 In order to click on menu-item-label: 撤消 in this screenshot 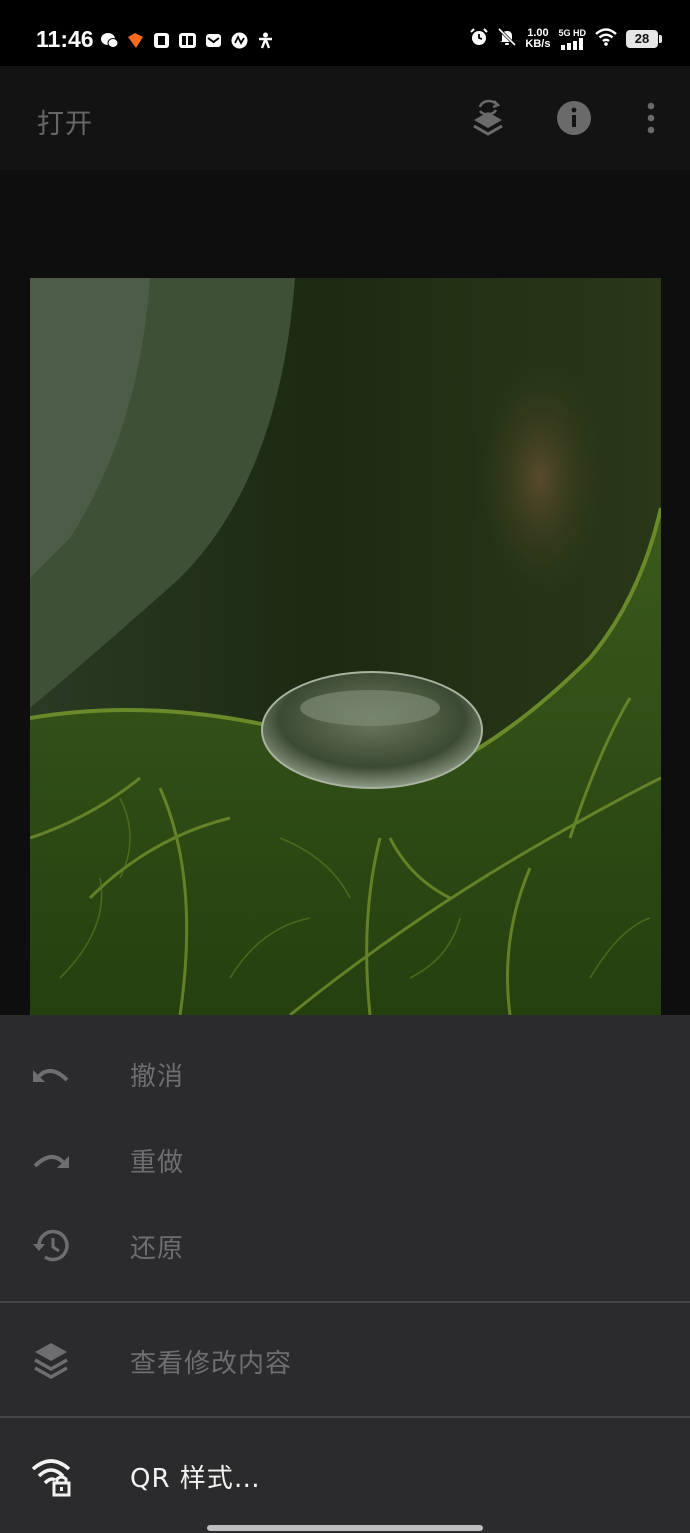, I will do `click(157, 1076)`.